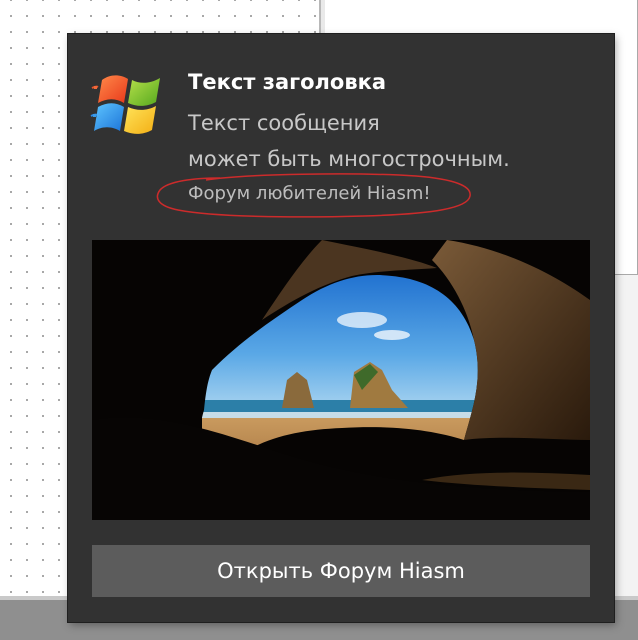 This screenshot has width=638, height=640. Describe the element at coordinates (349, 159) in the screenshot. I see `toast-message-line: может быть многострочным.` at that location.